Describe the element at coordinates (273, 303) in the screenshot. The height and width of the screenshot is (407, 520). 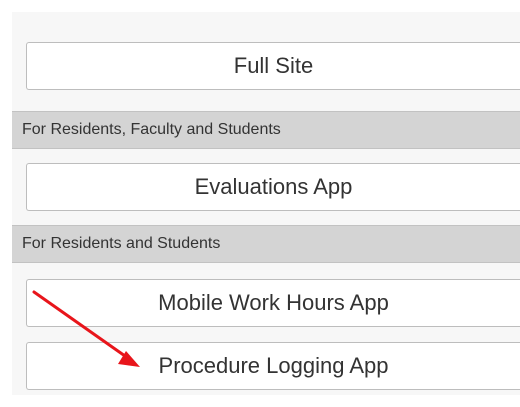
I see `mobile-work-hours-app-button: Mobile Work Hours App` at that location.